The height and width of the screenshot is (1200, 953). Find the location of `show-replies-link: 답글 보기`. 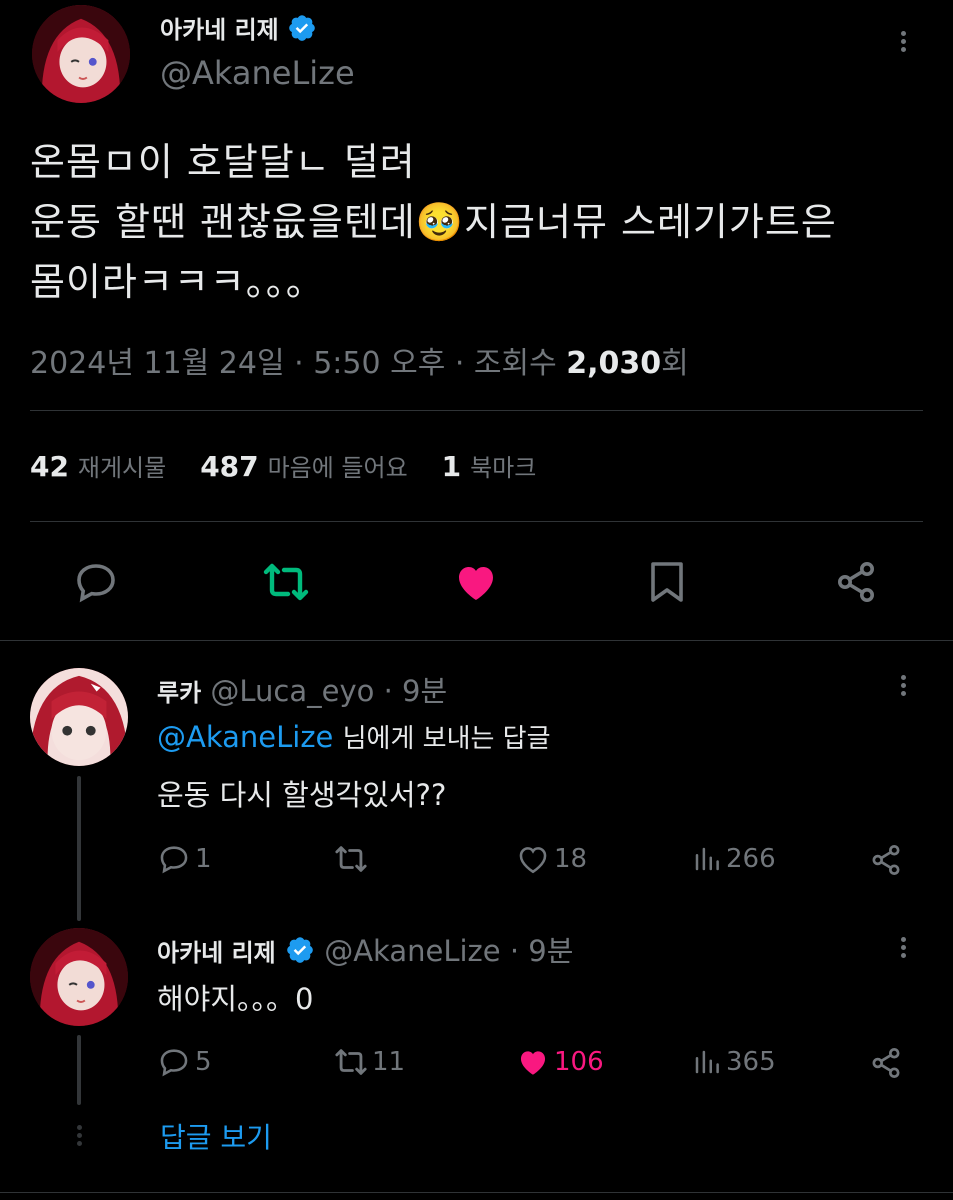

show-replies-link: 답글 보기 is located at coordinates (216, 1136).